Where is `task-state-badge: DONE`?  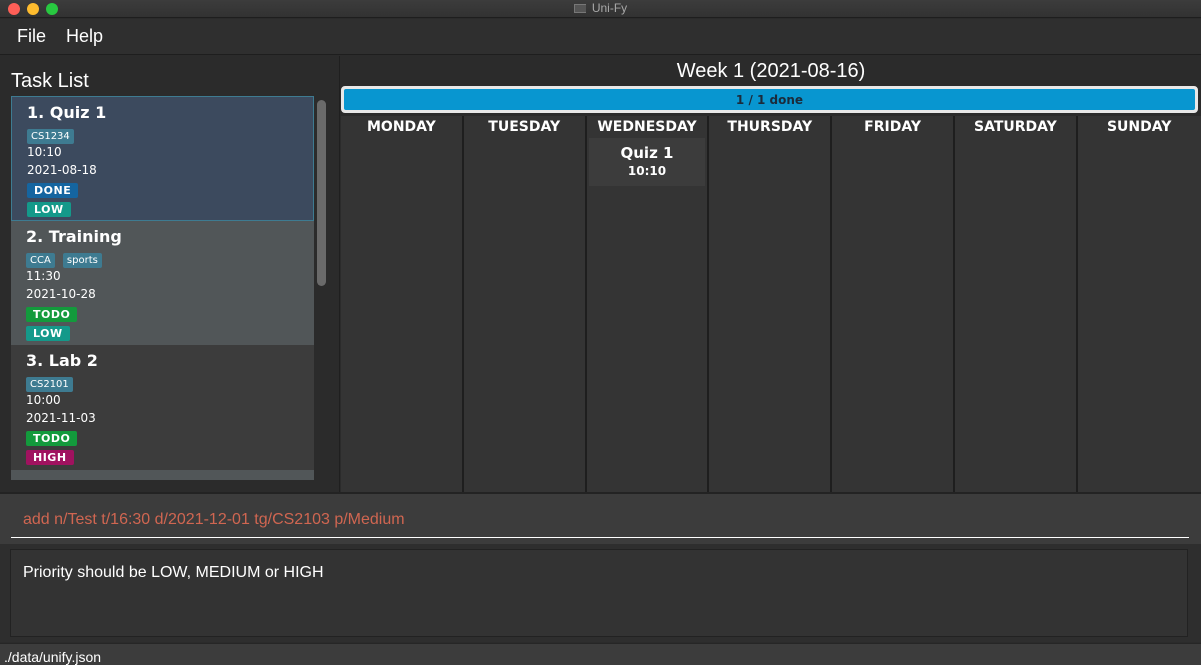
task-state-badge: DONE is located at coordinates (53, 190).